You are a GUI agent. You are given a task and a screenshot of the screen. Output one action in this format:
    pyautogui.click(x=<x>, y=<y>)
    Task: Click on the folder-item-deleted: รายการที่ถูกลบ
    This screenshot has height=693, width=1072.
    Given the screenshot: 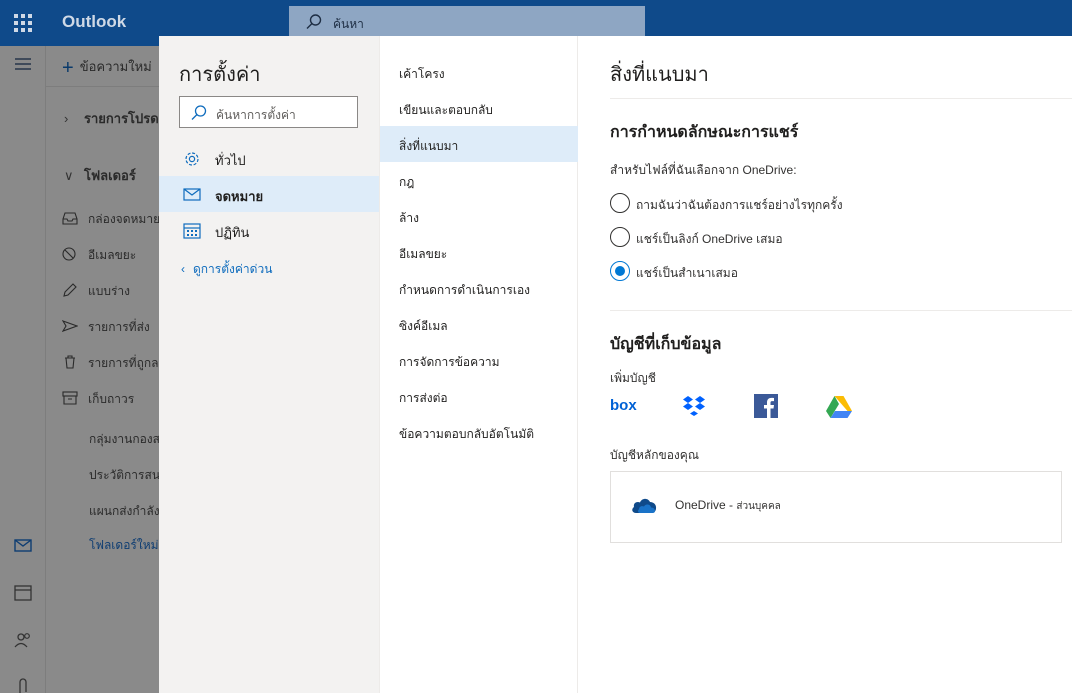 What is the action you would take?
    pyautogui.click(x=110, y=363)
    